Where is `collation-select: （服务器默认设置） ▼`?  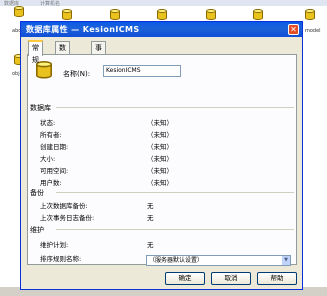 collation-select: （服务器默认设置） ▼ is located at coordinates (218, 260).